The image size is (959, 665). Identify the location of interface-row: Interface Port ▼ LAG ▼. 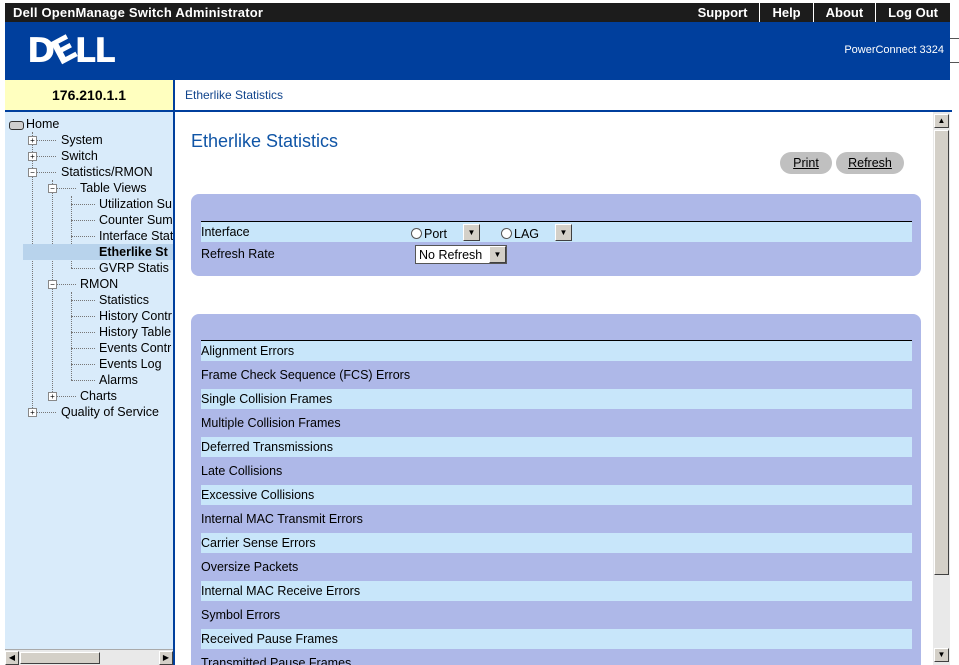
(556, 232).